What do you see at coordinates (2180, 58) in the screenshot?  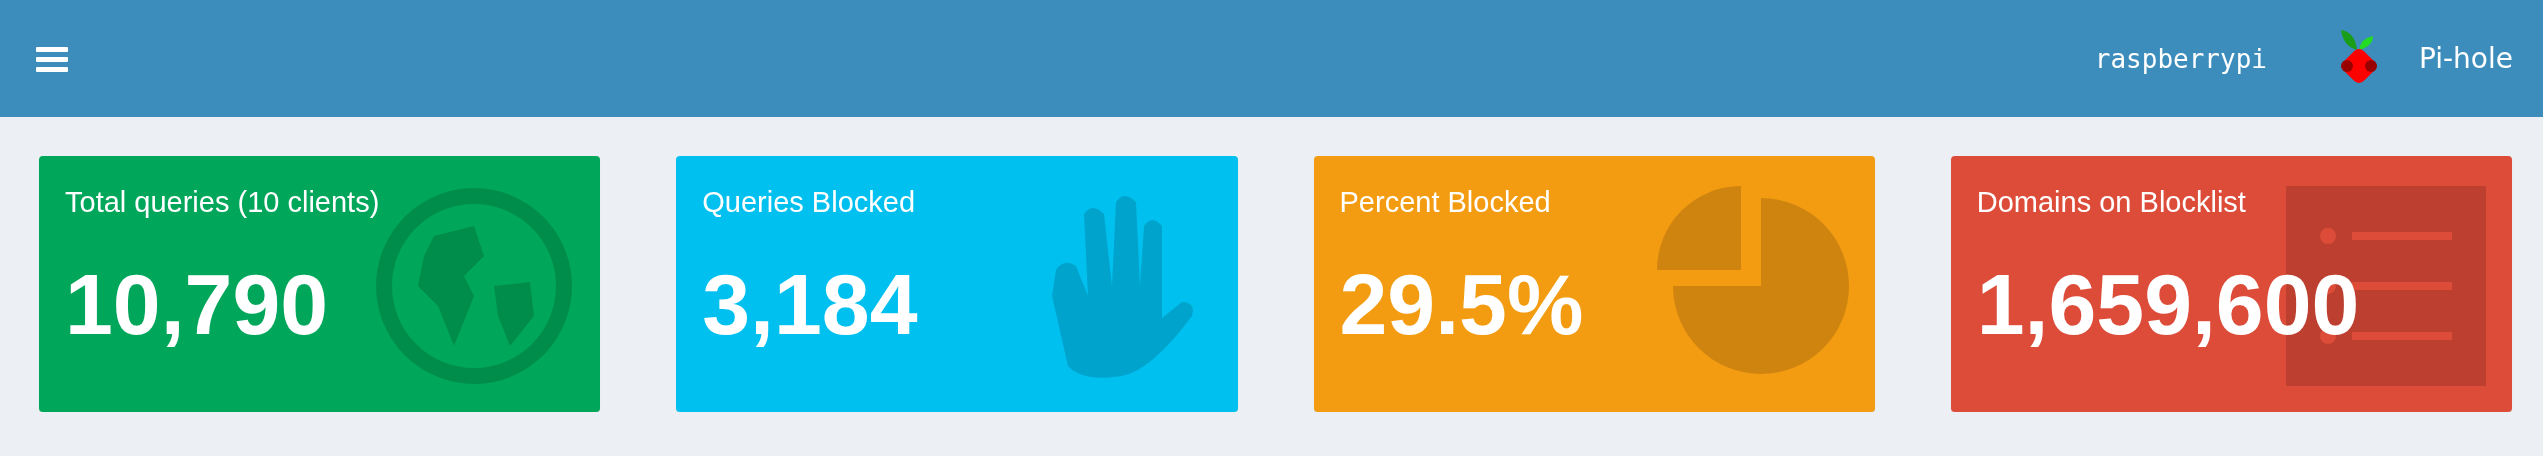 I see `hostname: raspberrypi` at bounding box center [2180, 58].